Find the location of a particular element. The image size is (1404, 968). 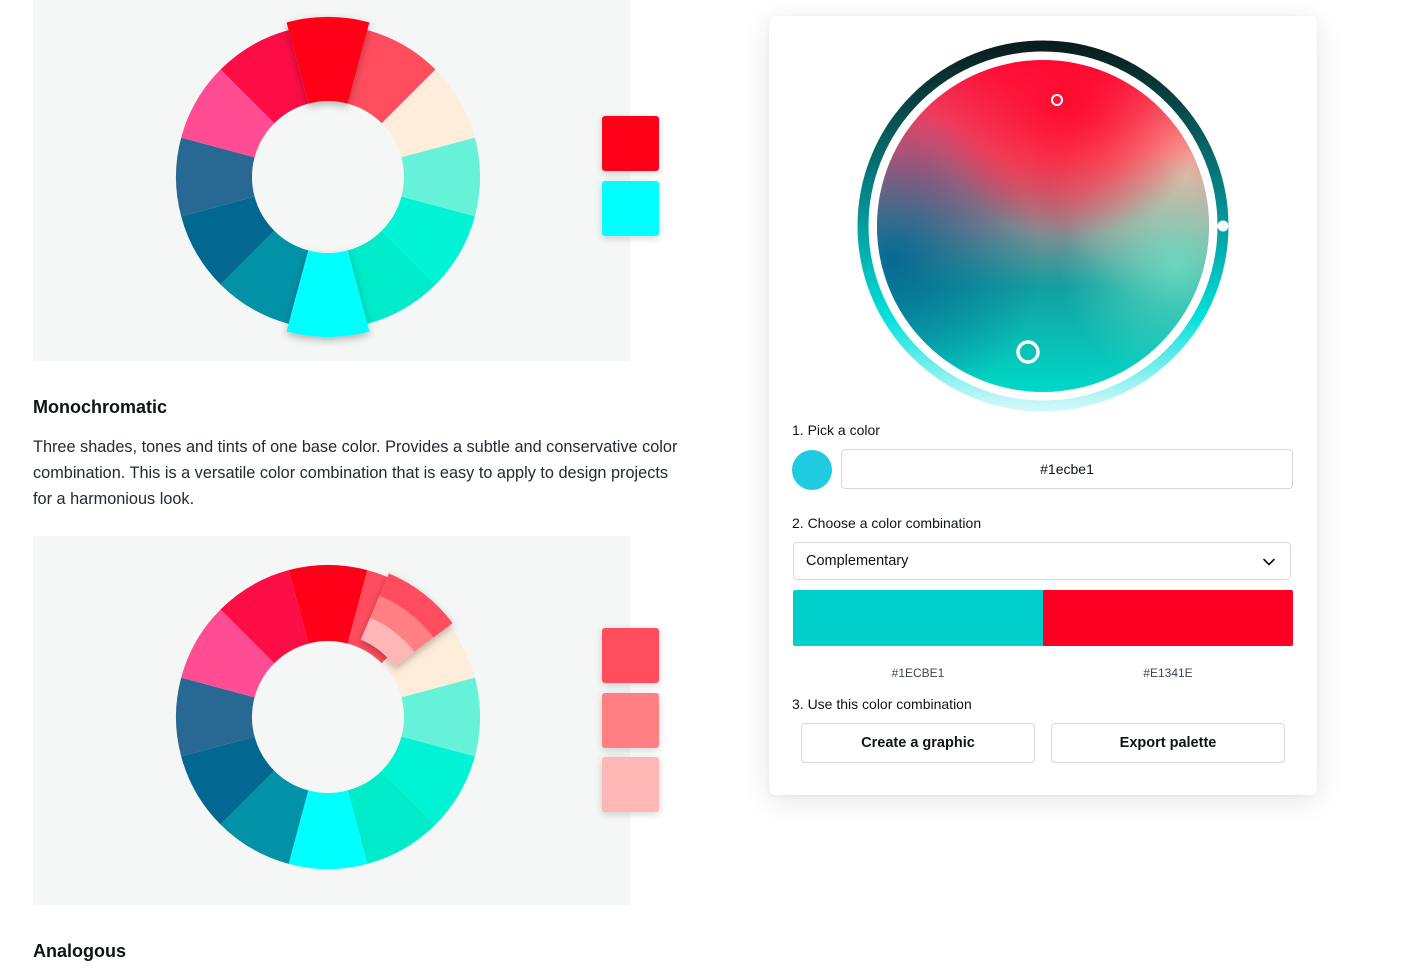

combination-selected-value: Complementary is located at coordinates (857, 561).